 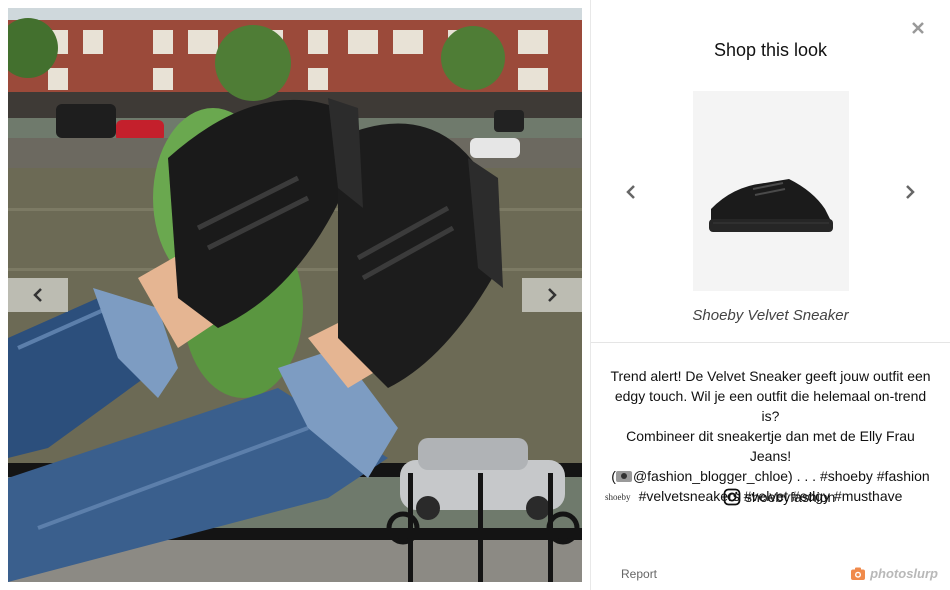 What do you see at coordinates (770, 50) in the screenshot?
I see `panel-title: Shop this look` at bounding box center [770, 50].